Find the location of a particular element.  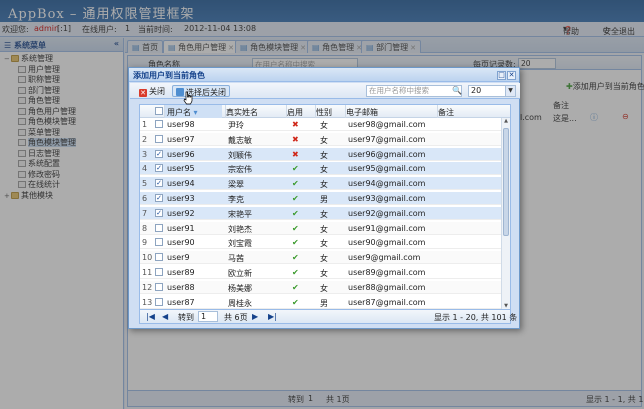

realname-cell: 尹玲 is located at coordinates (236, 125).